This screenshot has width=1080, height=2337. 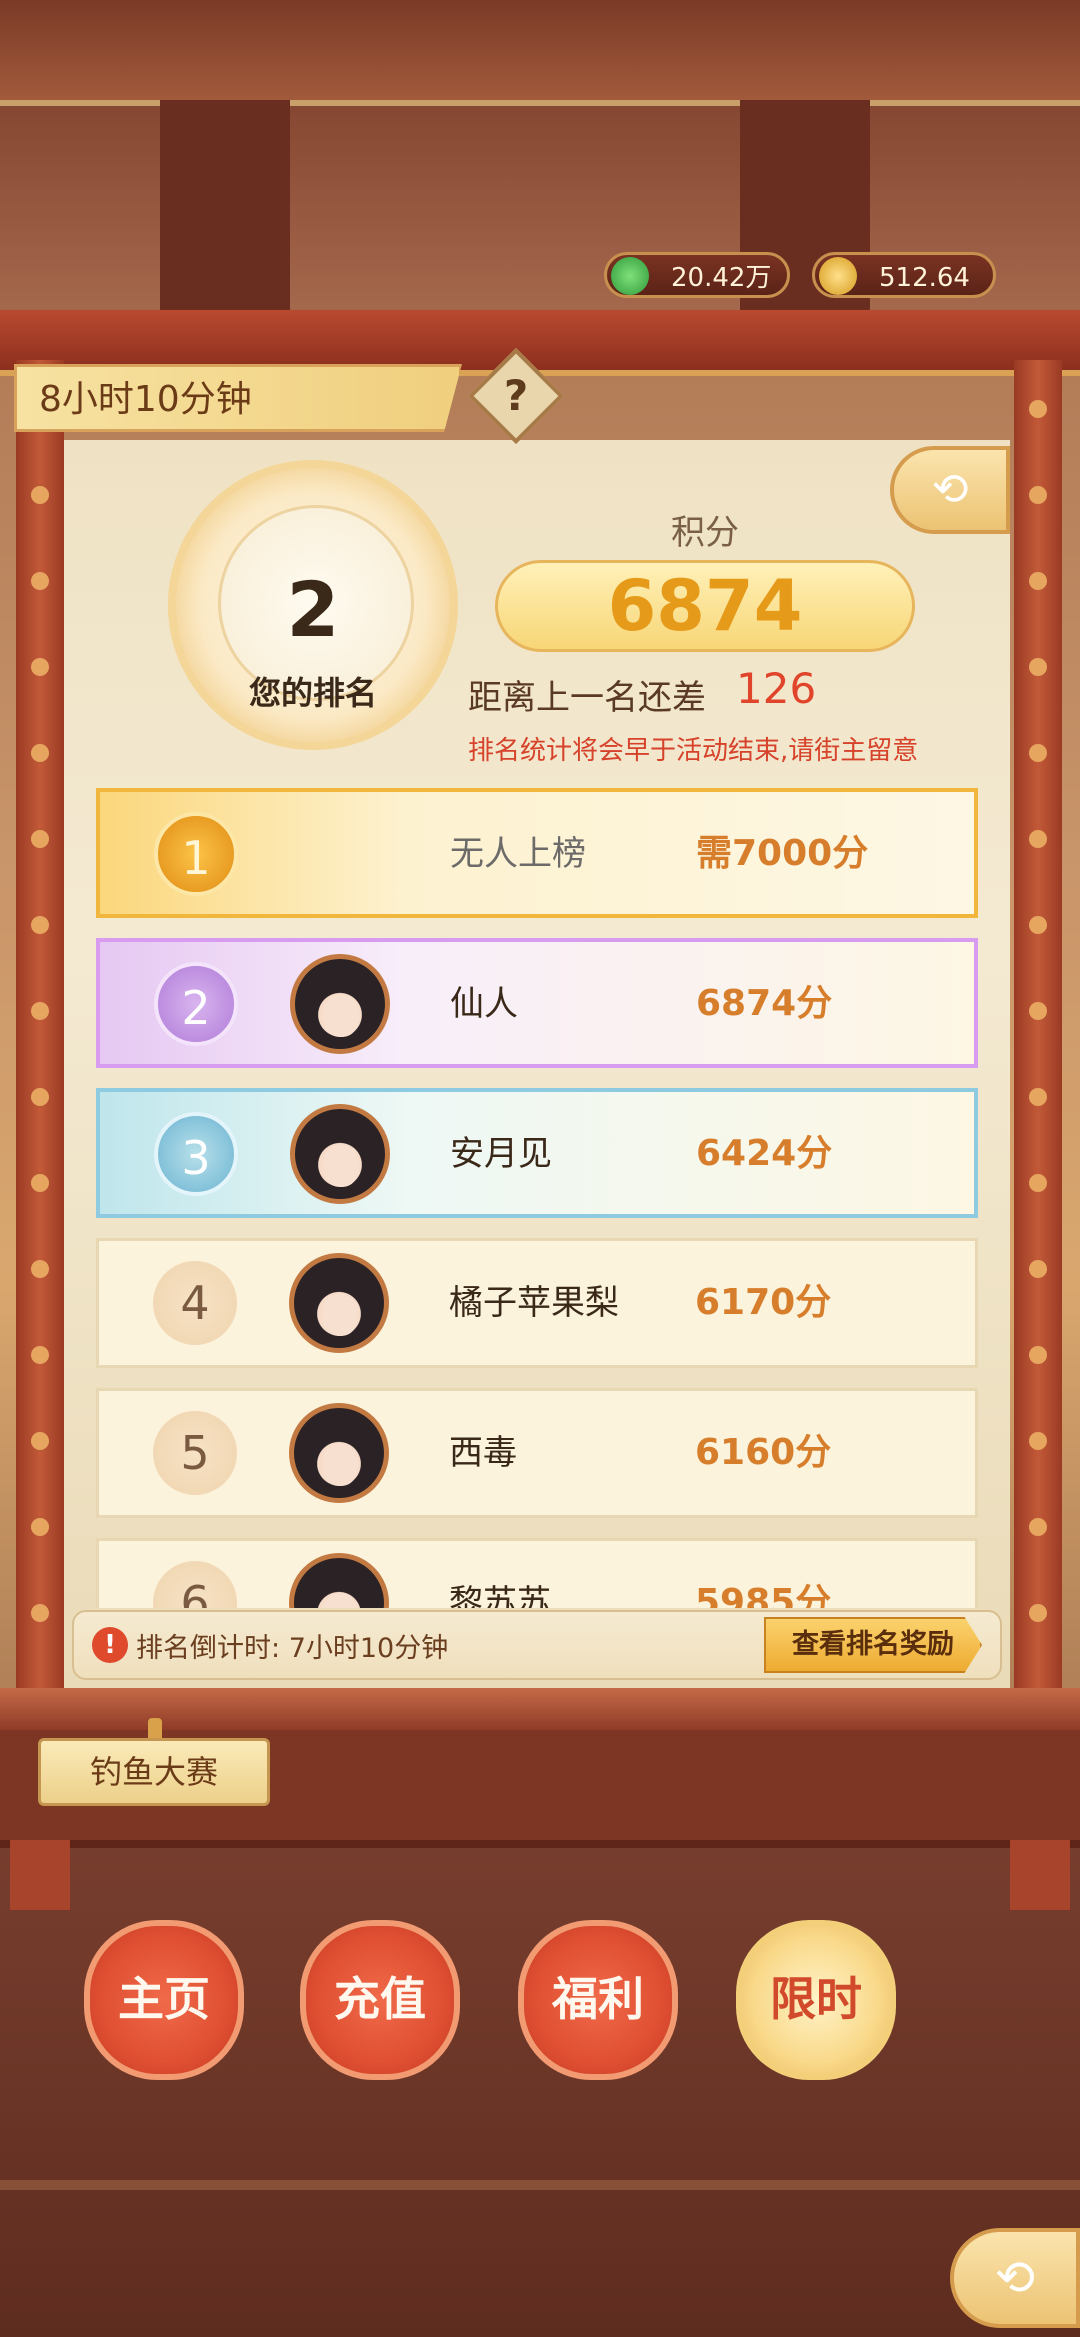 What do you see at coordinates (540, 2185) in the screenshot?
I see `floor-line` at bounding box center [540, 2185].